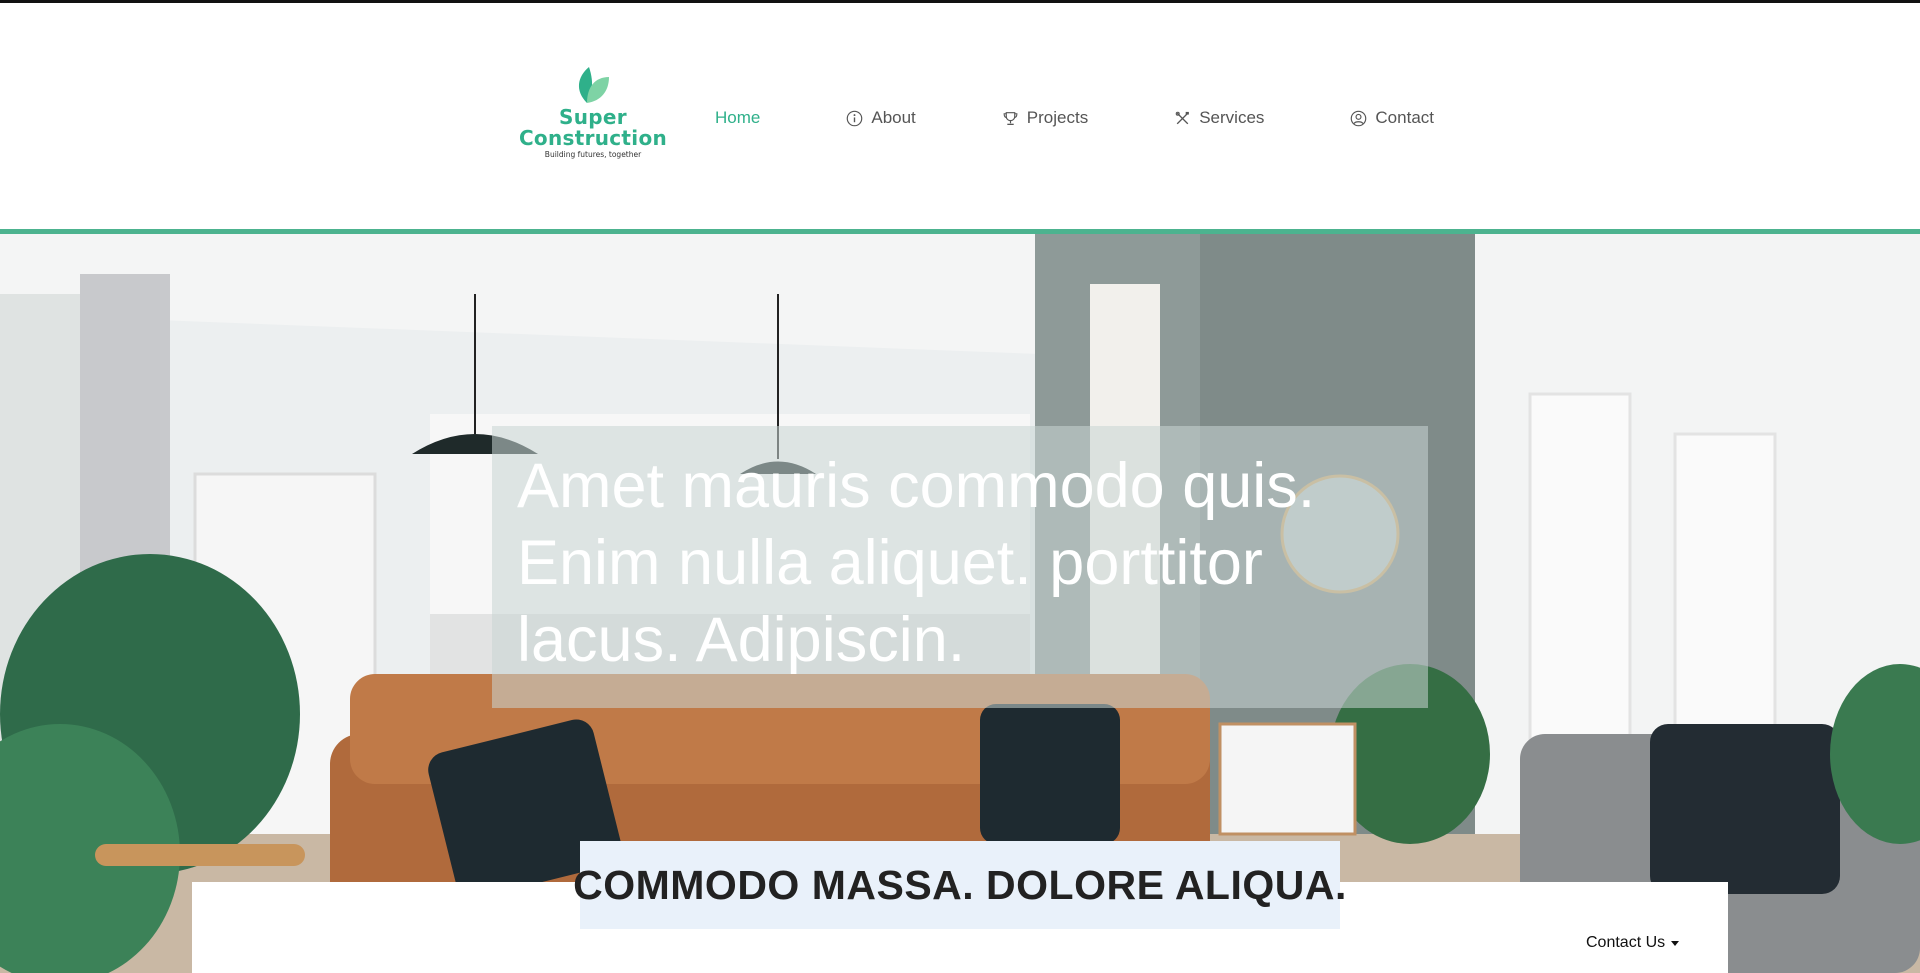 The width and height of the screenshot is (1920, 973). What do you see at coordinates (593, 117) in the screenshot?
I see `brand-name-line1: Super` at bounding box center [593, 117].